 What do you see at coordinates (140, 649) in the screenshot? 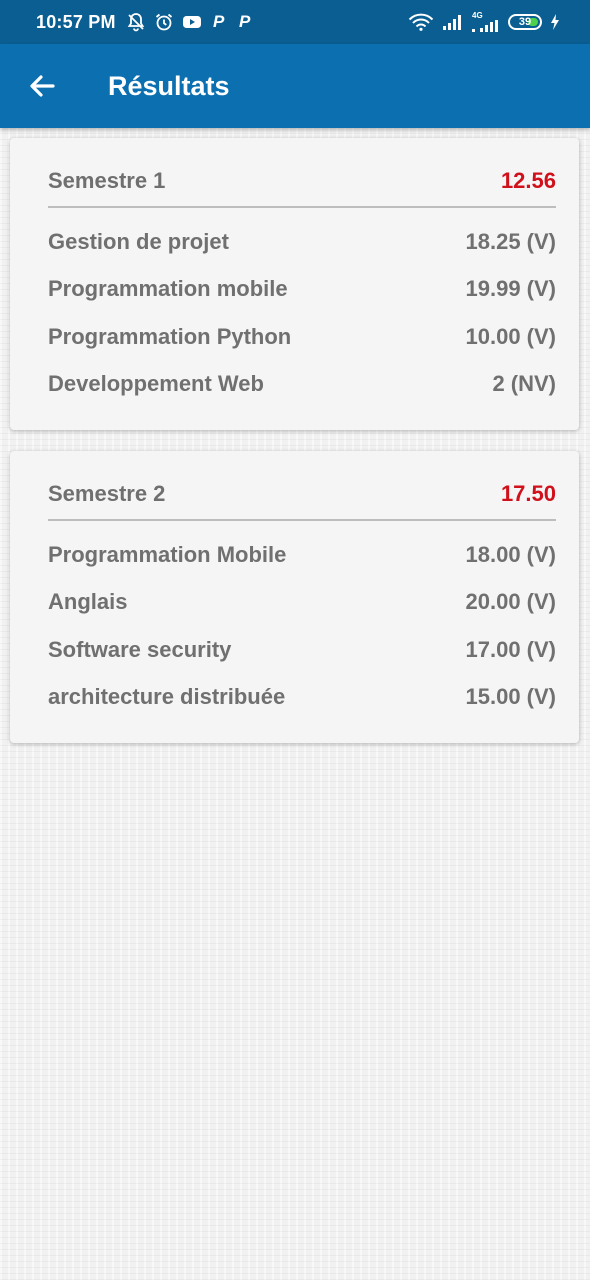
I see `course-name: Software security` at bounding box center [140, 649].